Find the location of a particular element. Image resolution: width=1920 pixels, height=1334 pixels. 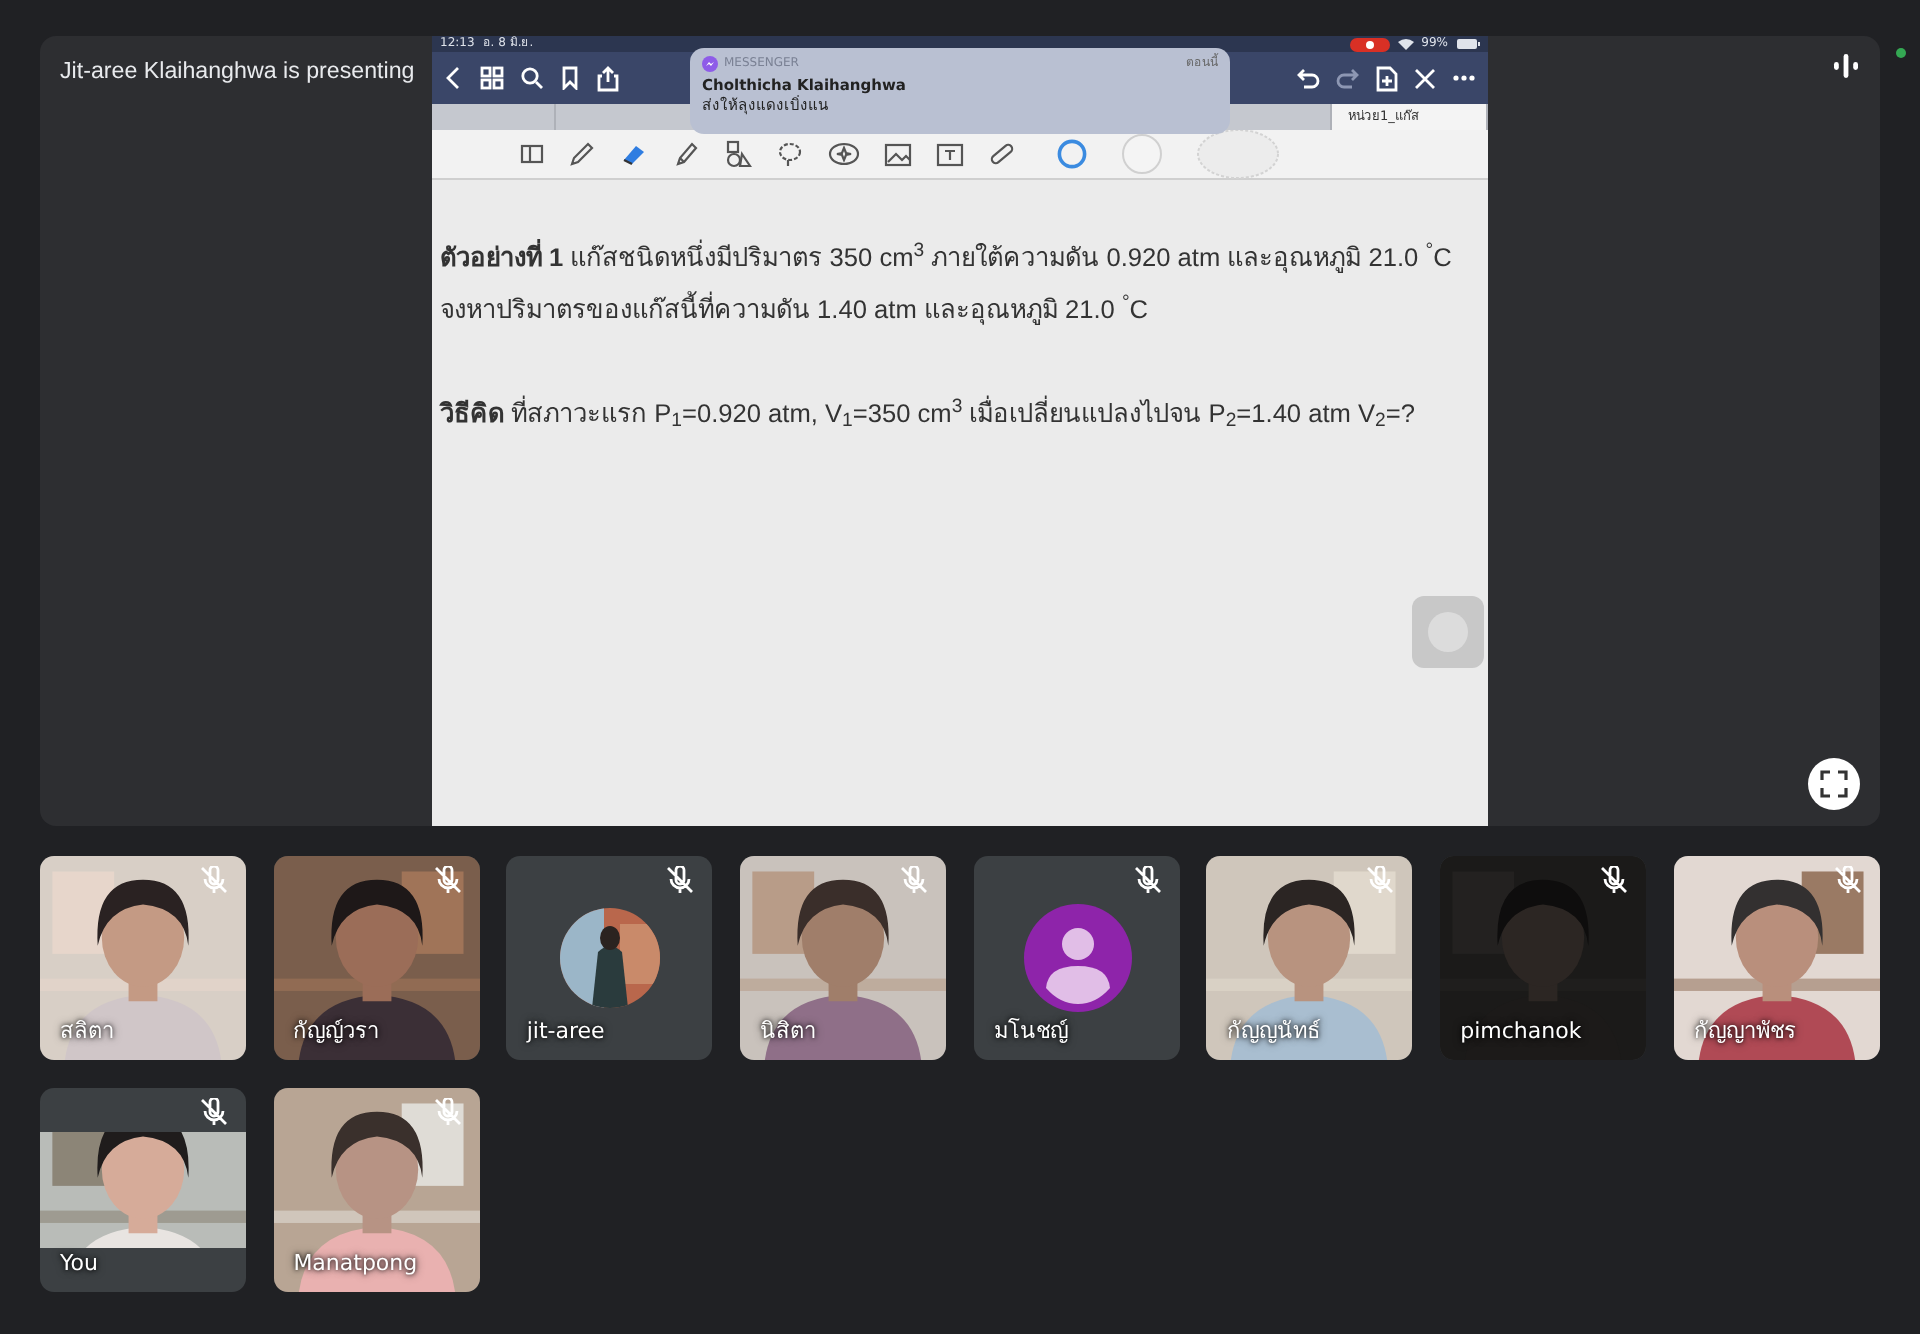

participant-name: กัญญ์วรา is located at coordinates (336, 1031).